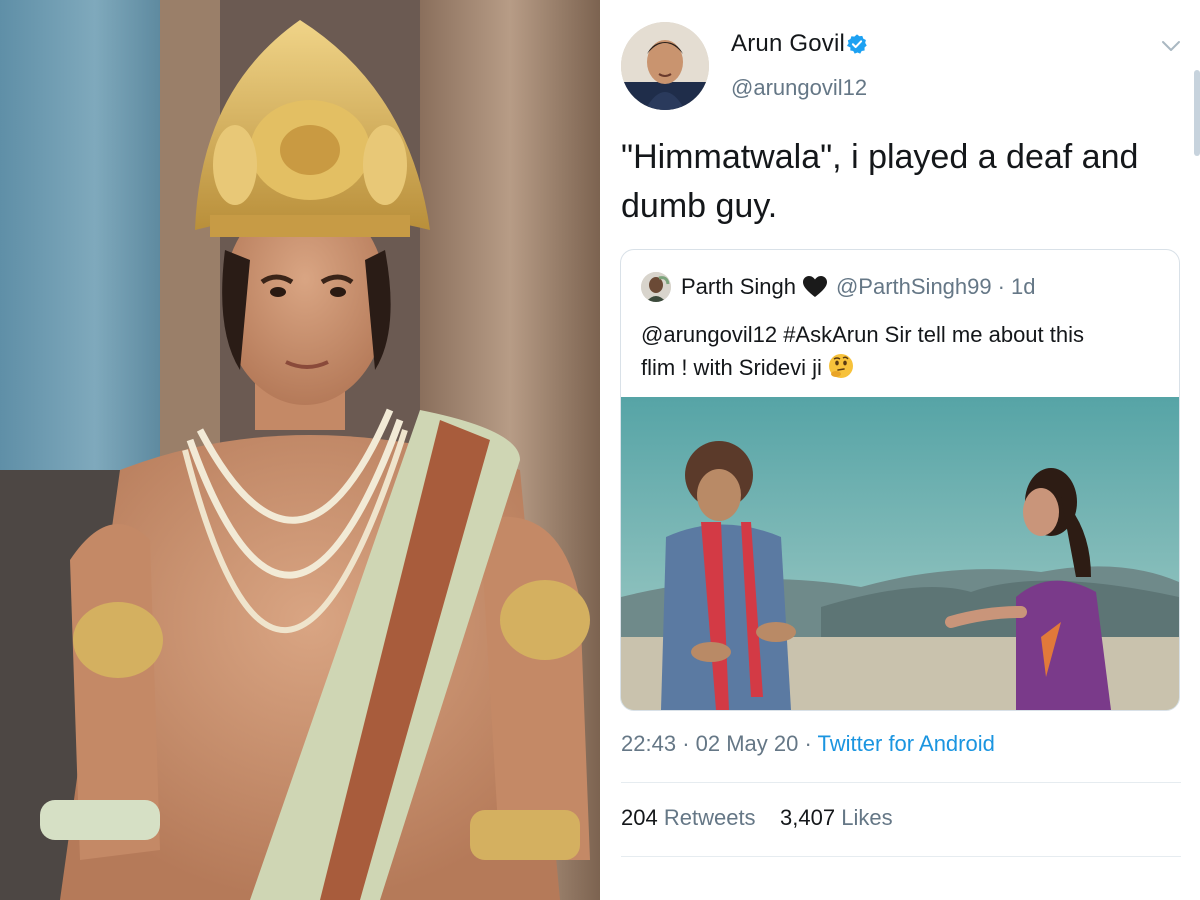 This screenshot has width=1200, height=900. I want to click on verified-badge-icon, so click(857, 44).